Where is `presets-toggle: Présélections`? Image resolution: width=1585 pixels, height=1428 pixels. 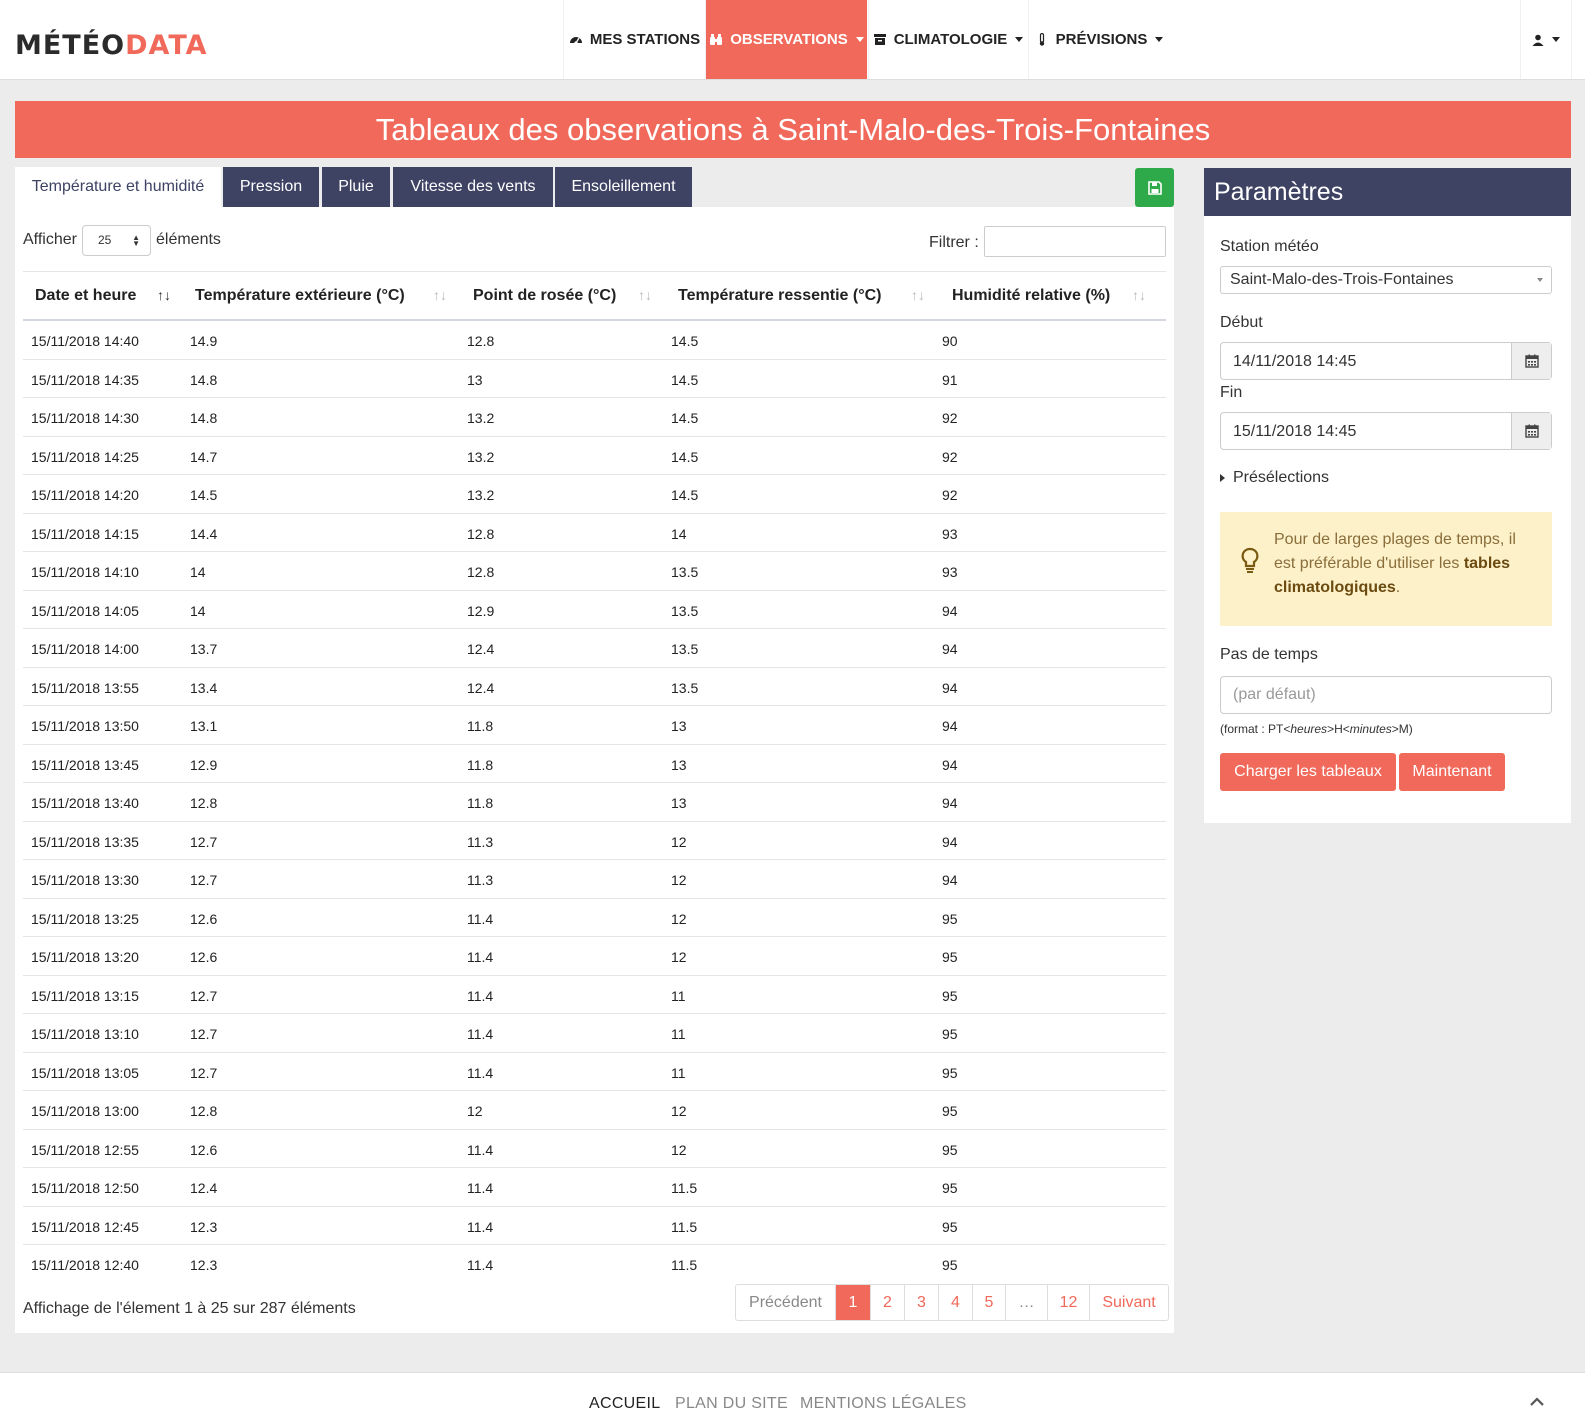 presets-toggle: Présélections is located at coordinates (1274, 478).